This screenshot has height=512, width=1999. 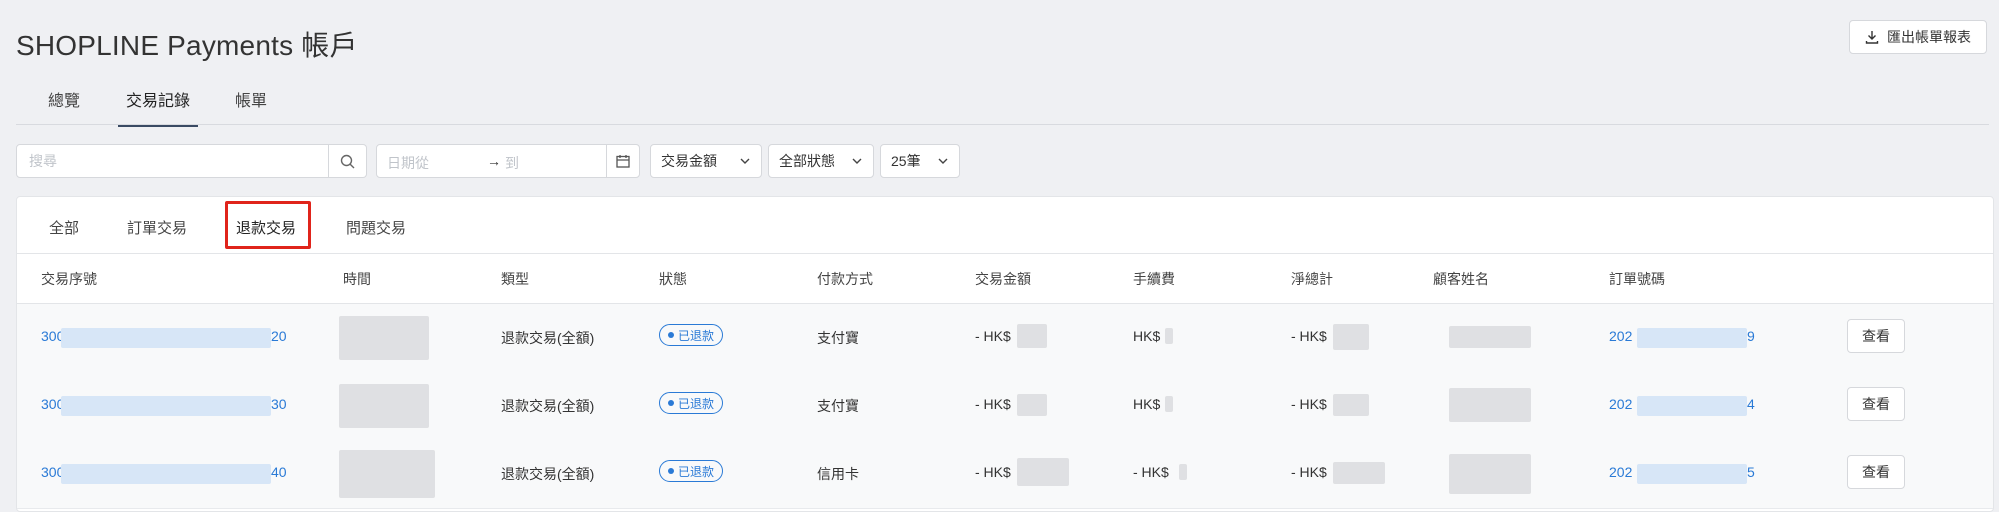 I want to click on export-report-button: 匯出帳單報表, so click(x=1918, y=37).